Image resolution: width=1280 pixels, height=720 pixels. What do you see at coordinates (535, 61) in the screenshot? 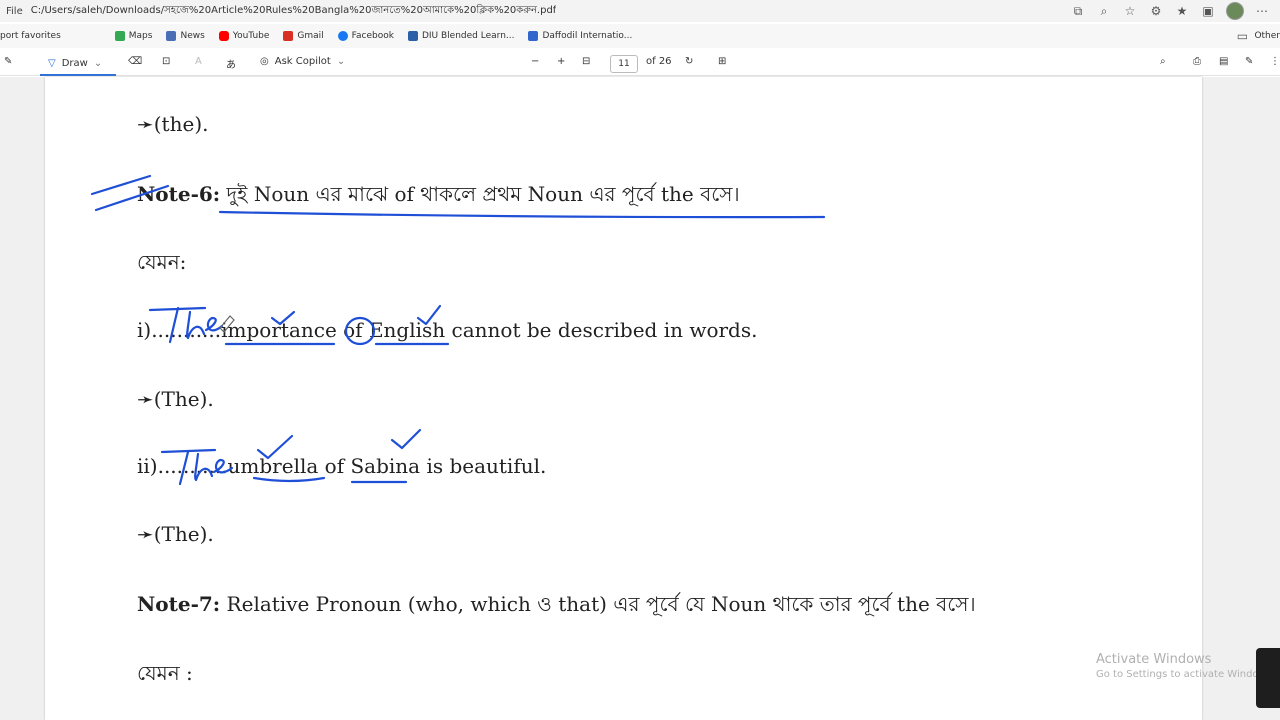
I see `zoom-out-icon: −` at bounding box center [535, 61].